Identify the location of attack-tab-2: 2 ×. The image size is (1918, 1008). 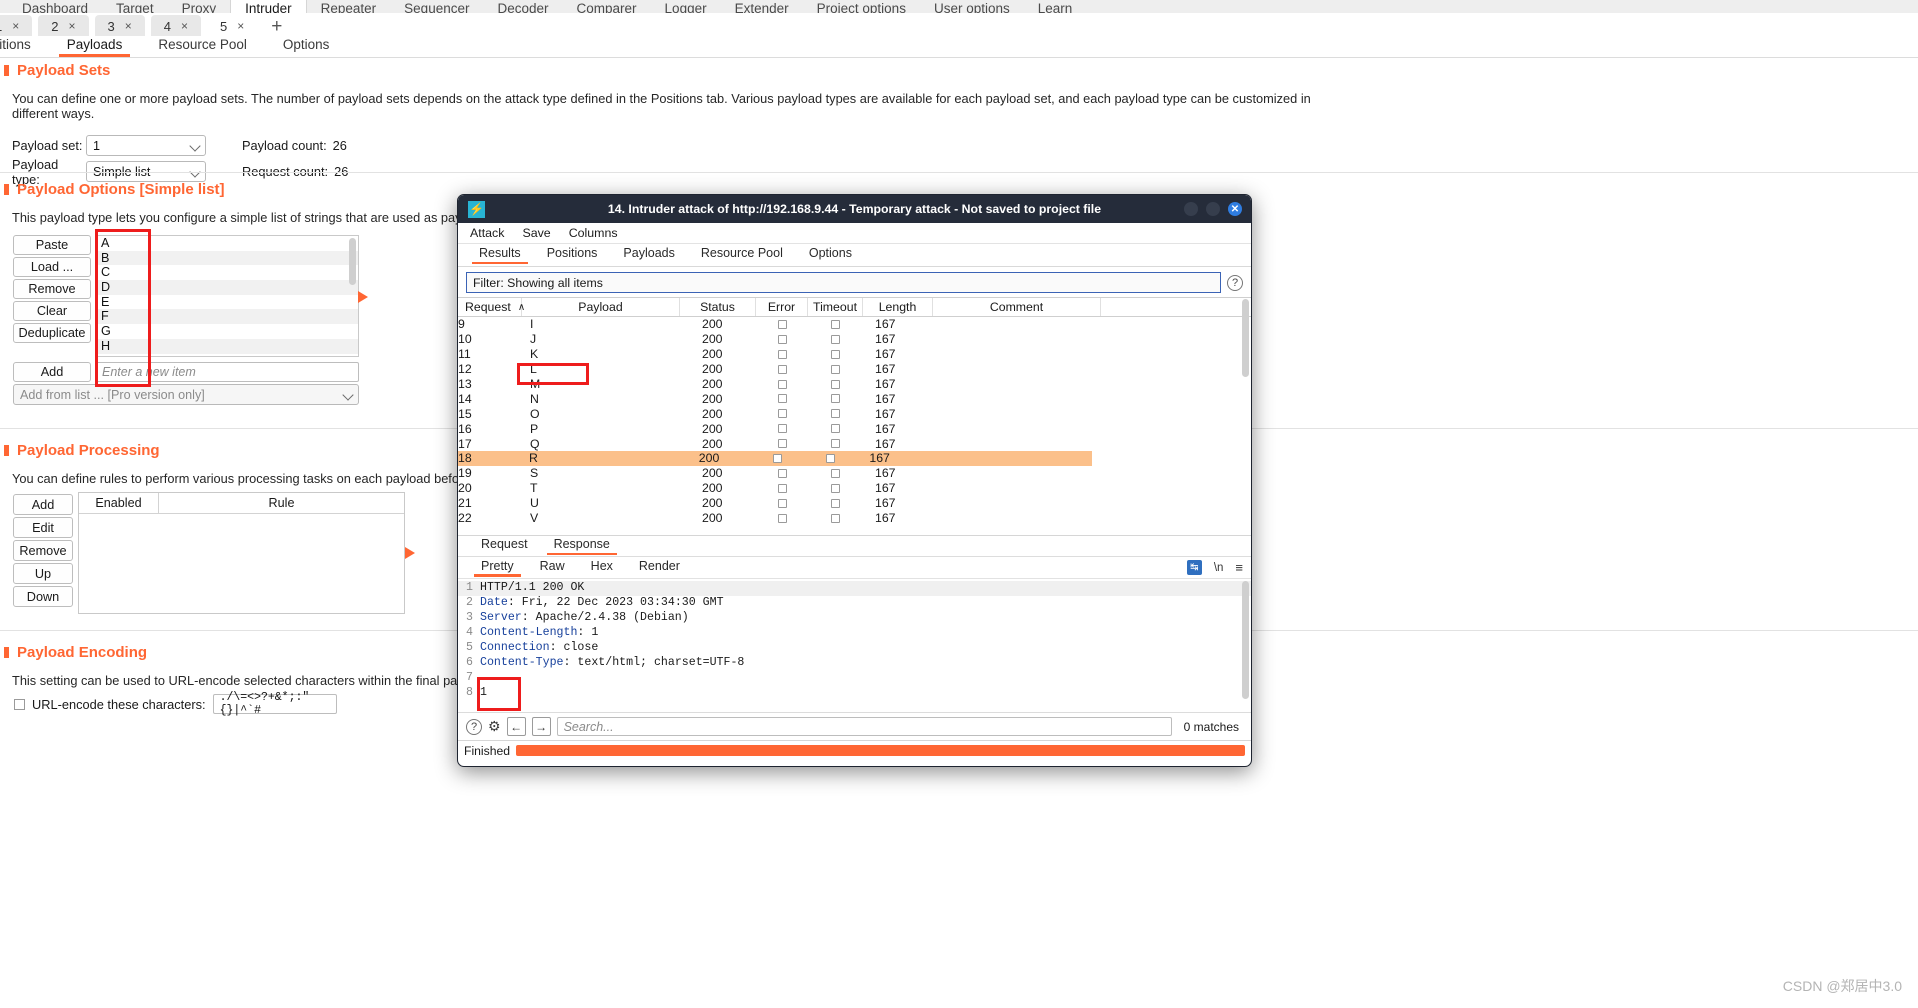
(63, 26).